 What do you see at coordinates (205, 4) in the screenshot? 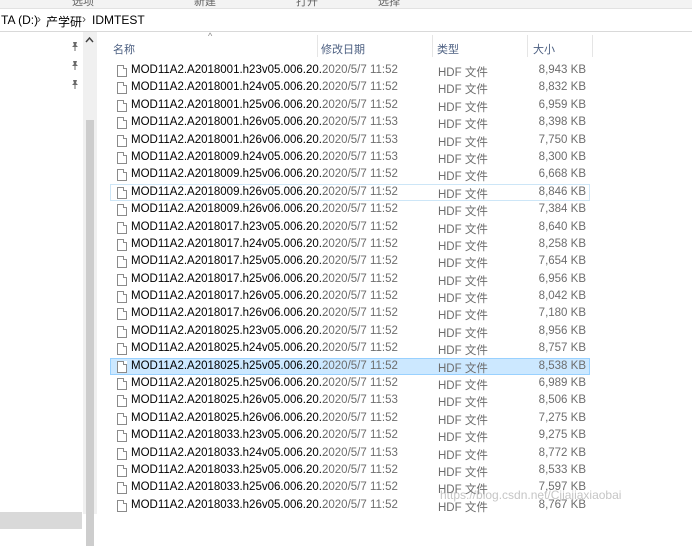
I see `ribbon-label: 新建` at bounding box center [205, 4].